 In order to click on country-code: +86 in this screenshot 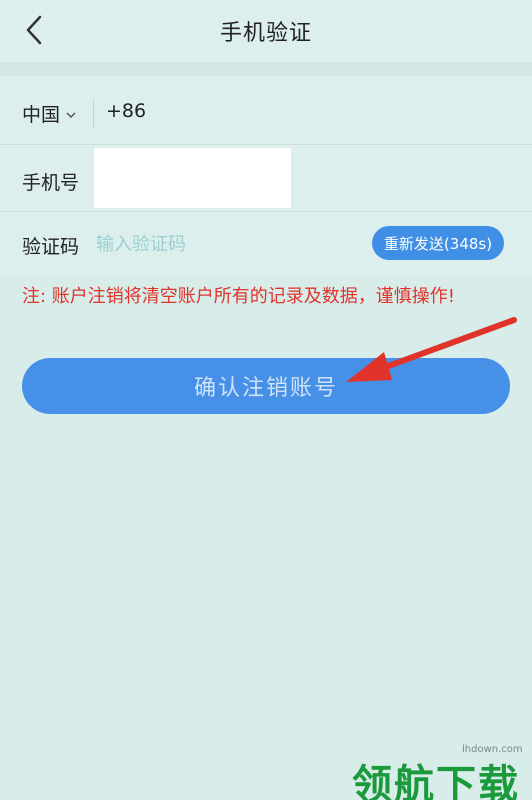, I will do `click(126, 111)`.